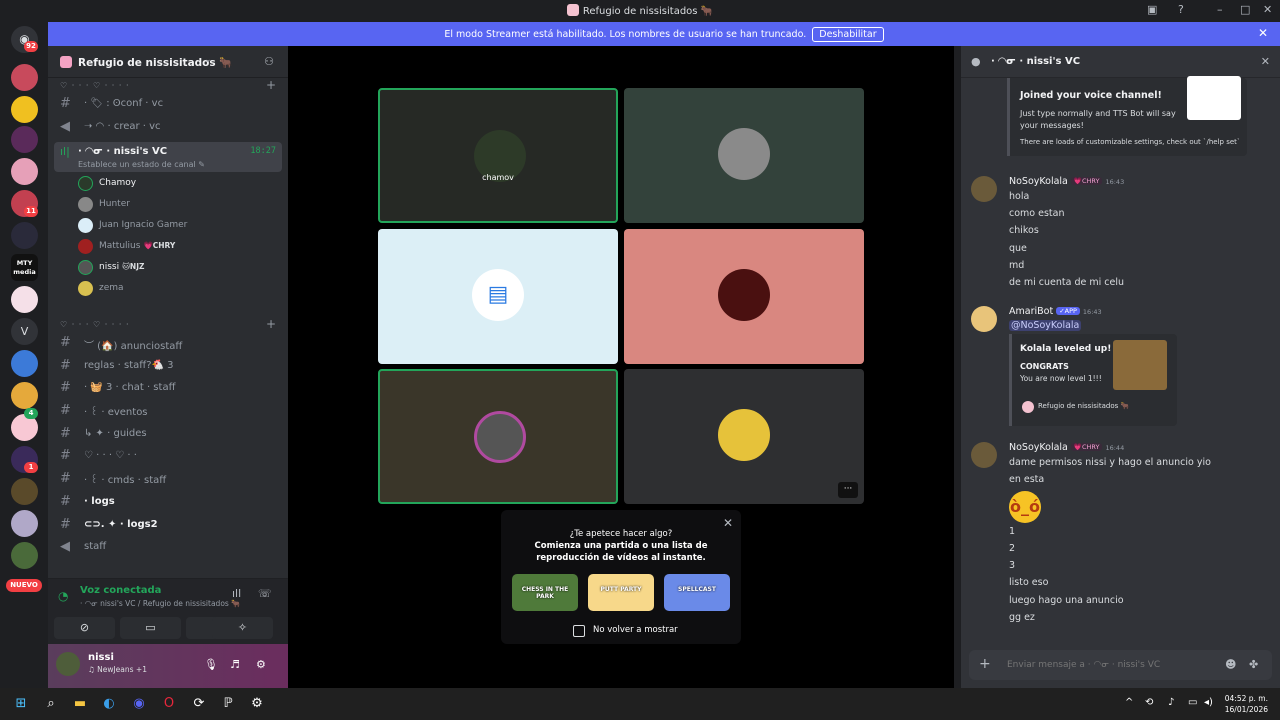 The height and width of the screenshot is (720, 1280). What do you see at coordinates (498, 296) in the screenshot?
I see `participant-tile: ▤` at bounding box center [498, 296].